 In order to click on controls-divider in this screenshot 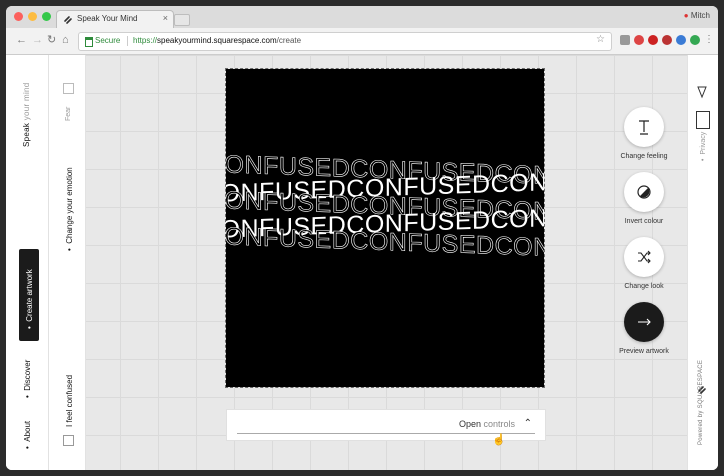, I will do `click(386, 433)`.